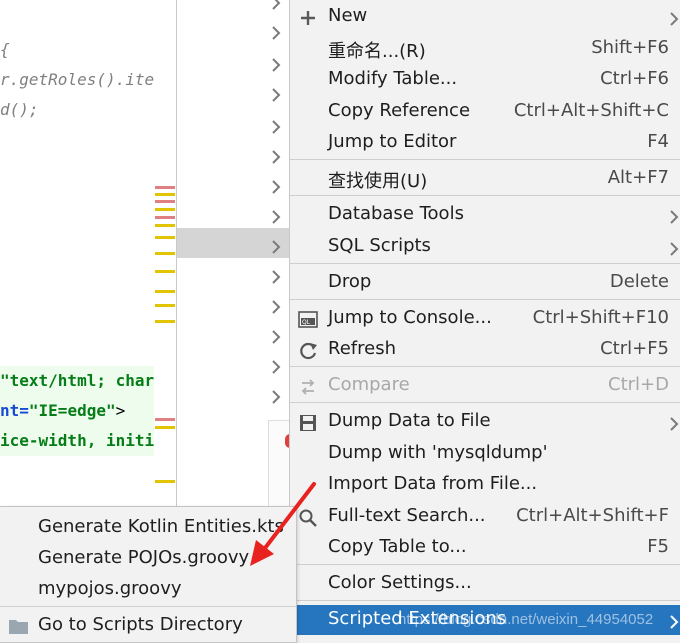  Describe the element at coordinates (600, 317) in the screenshot. I see `menu-item-shortcut: Ctrl+Shift+F10` at that location.